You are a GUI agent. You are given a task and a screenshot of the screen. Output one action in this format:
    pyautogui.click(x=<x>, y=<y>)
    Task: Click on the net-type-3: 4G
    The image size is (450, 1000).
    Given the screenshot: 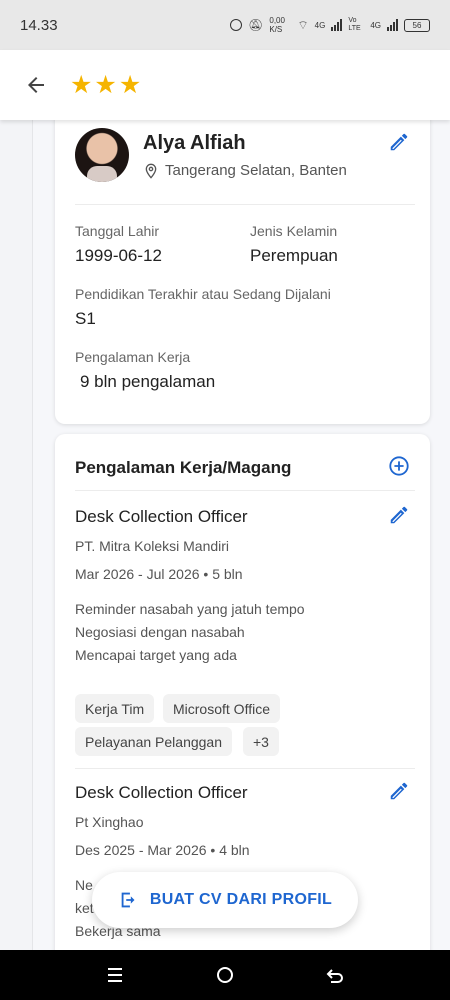 What is the action you would take?
    pyautogui.click(x=375, y=25)
    